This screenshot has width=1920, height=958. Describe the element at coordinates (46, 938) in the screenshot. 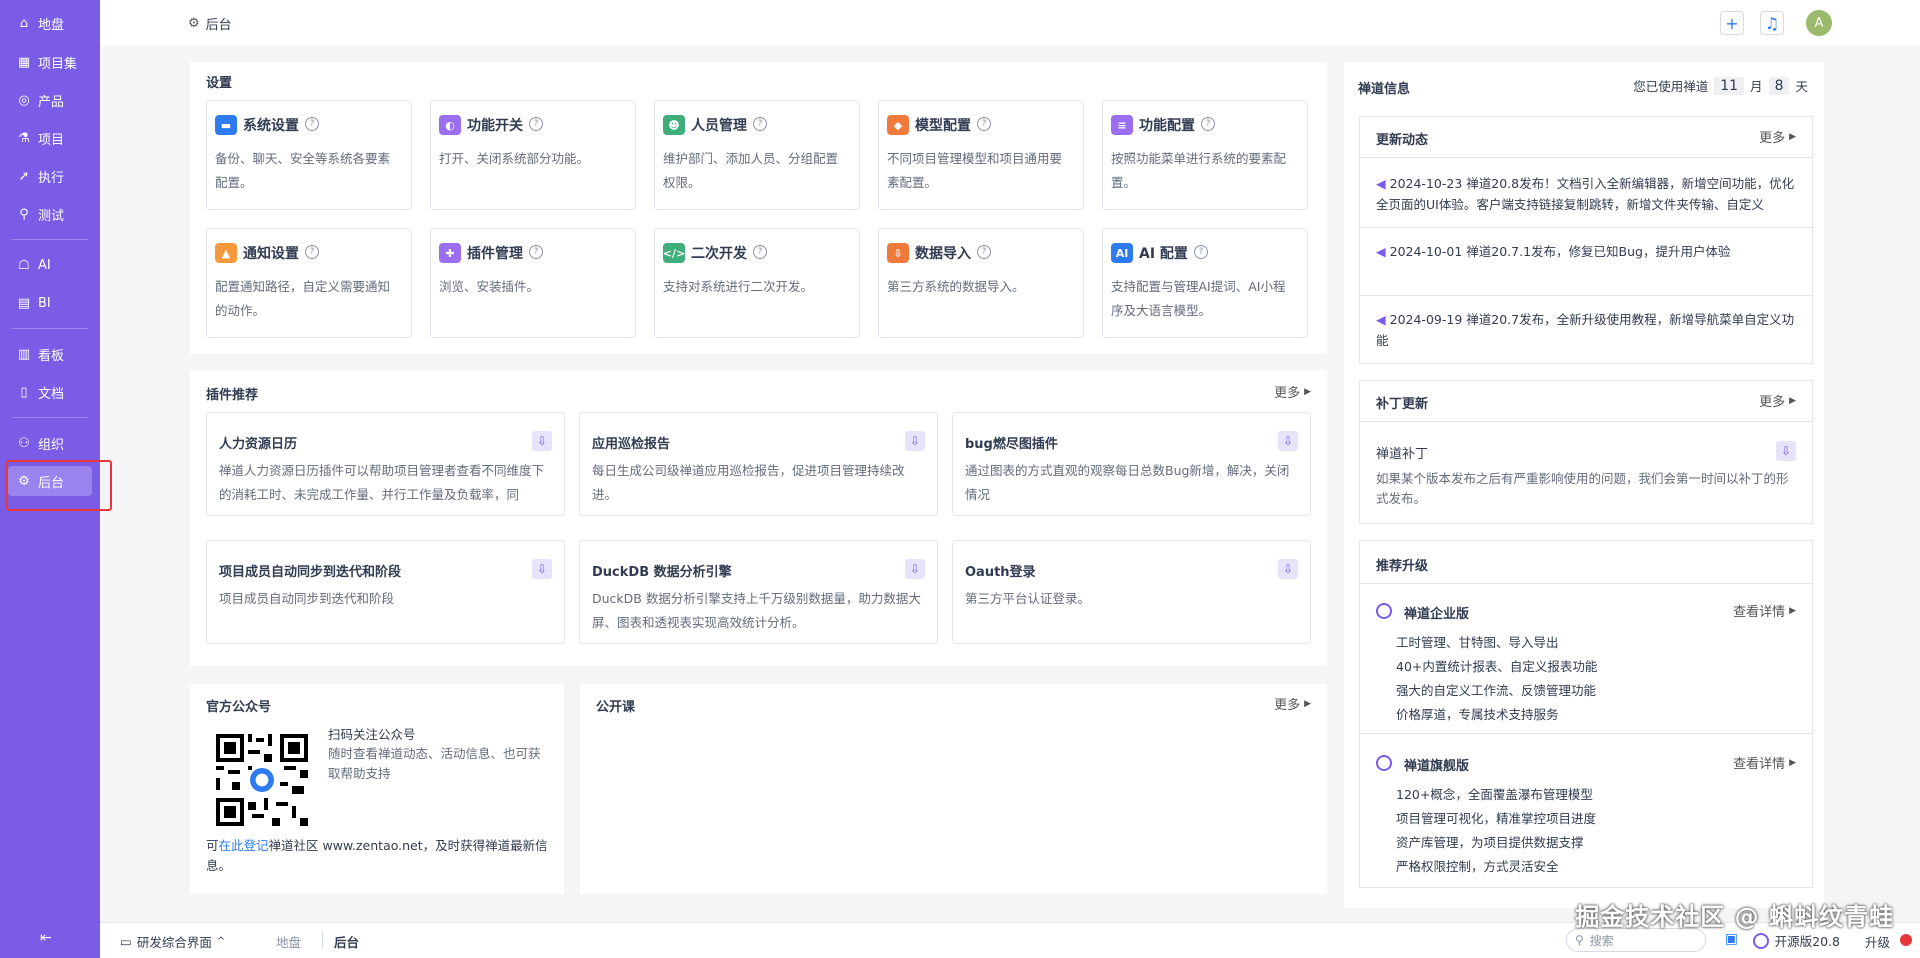

I see `collapse-sidebar-button: ⇤` at that location.